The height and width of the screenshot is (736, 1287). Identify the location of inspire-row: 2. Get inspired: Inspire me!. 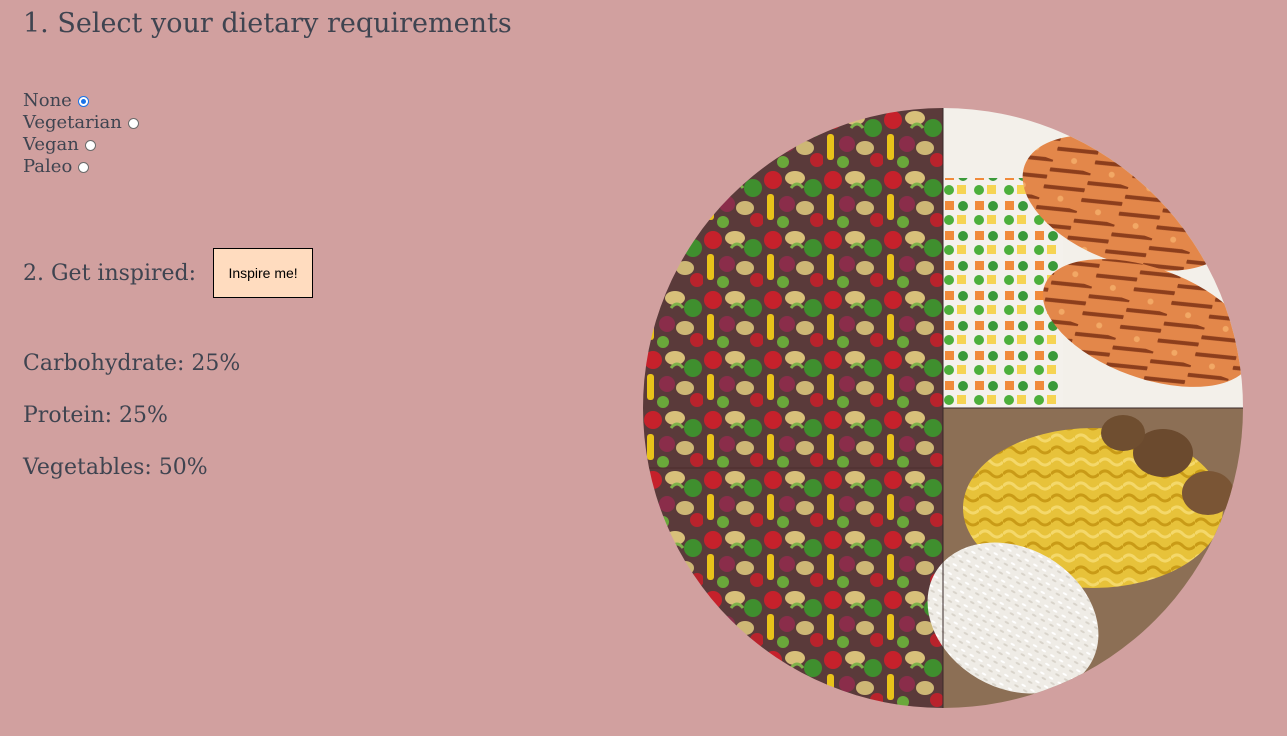
(168, 273).